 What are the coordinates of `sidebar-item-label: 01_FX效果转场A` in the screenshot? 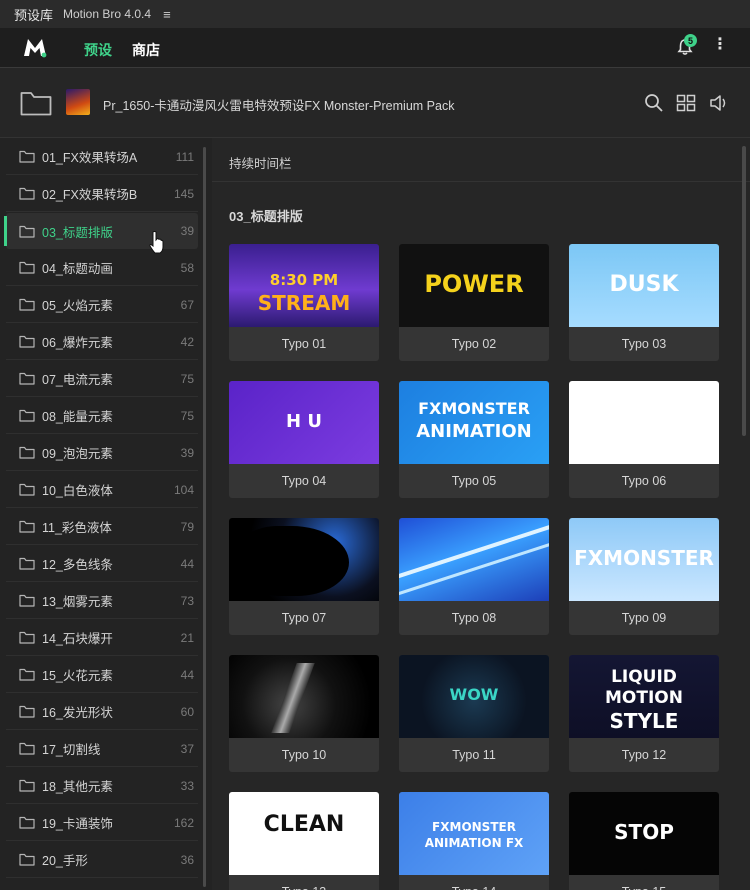 It's located at (90, 158).